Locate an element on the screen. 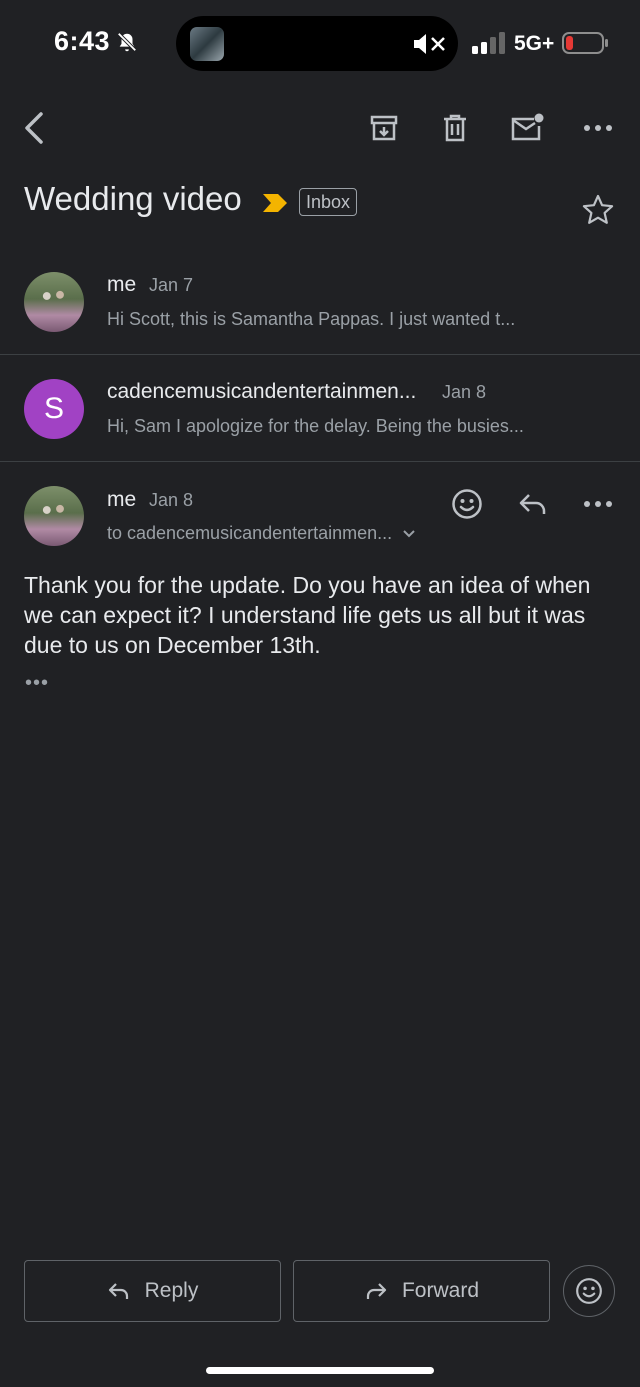 The image size is (640, 1387). add-reaction-button is located at coordinates (467, 504).